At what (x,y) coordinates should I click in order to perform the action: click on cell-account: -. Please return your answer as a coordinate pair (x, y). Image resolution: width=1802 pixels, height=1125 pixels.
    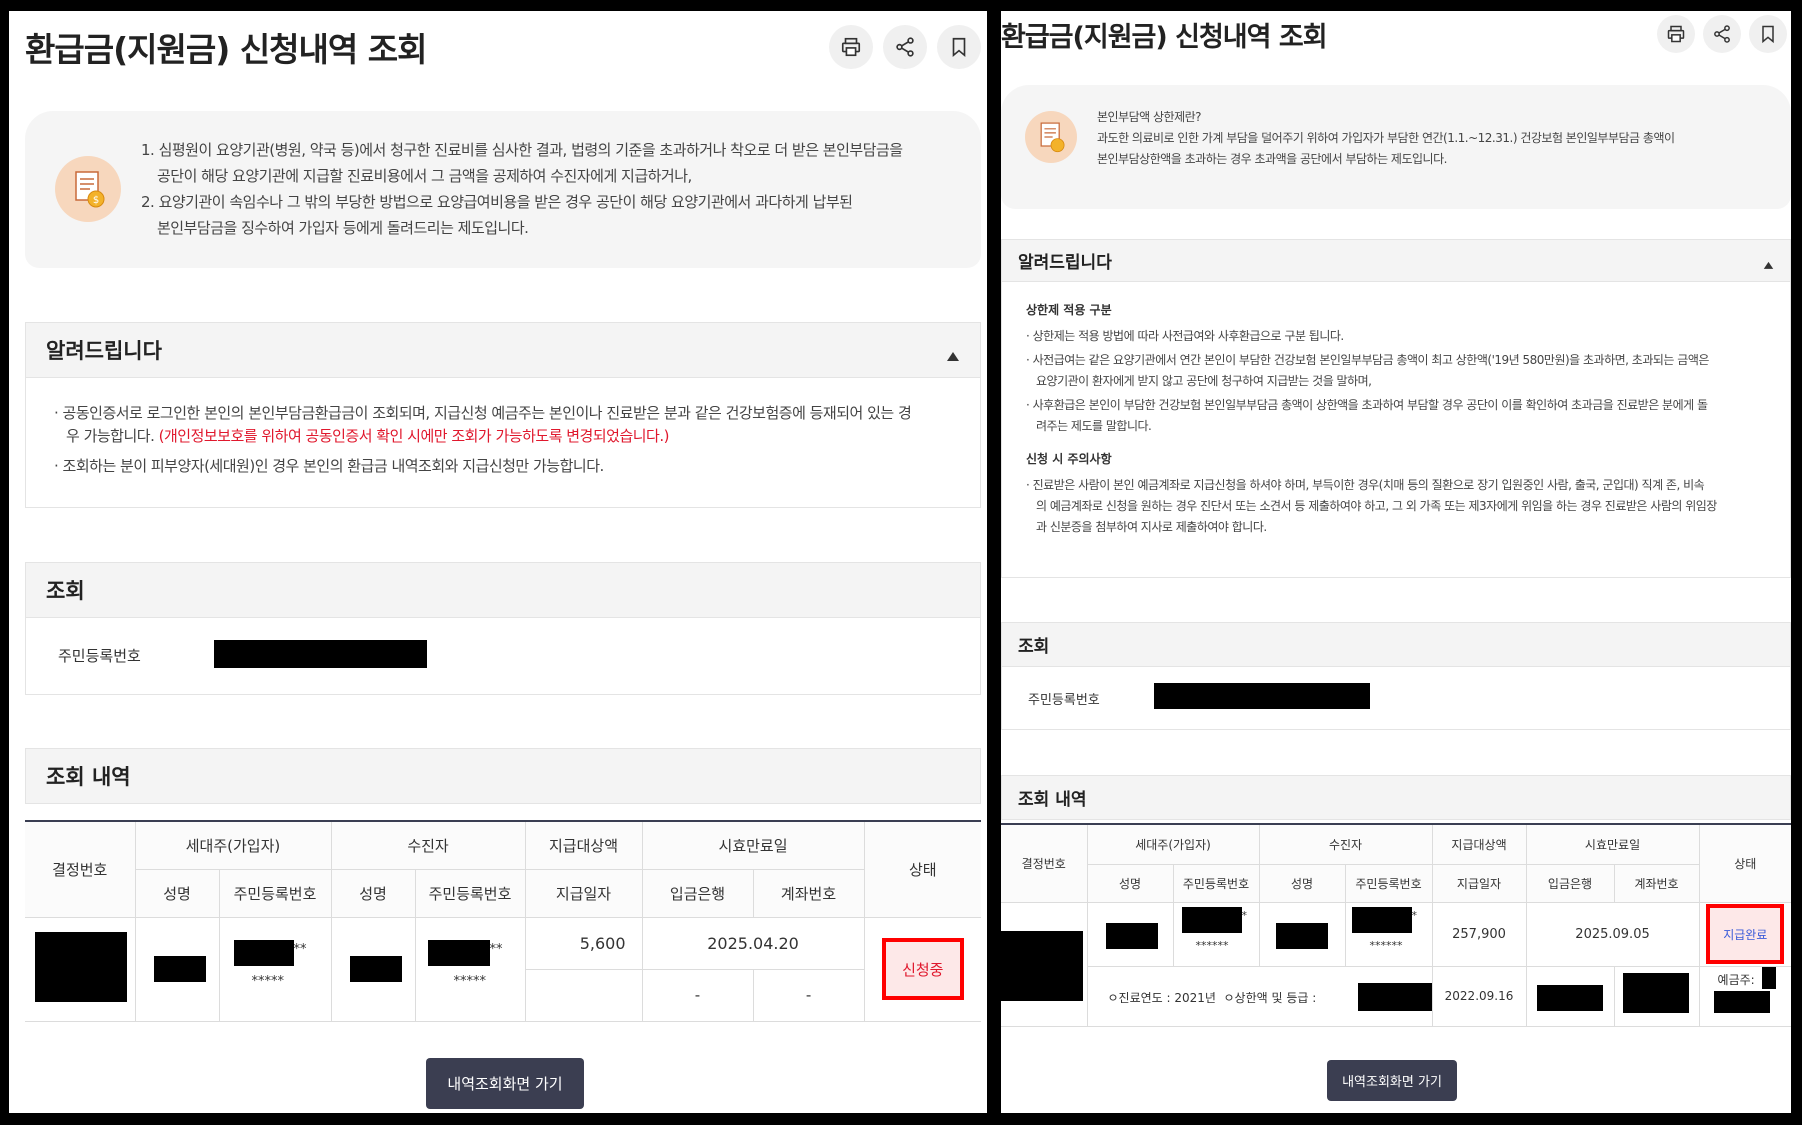
    Looking at the image, I should click on (808, 995).